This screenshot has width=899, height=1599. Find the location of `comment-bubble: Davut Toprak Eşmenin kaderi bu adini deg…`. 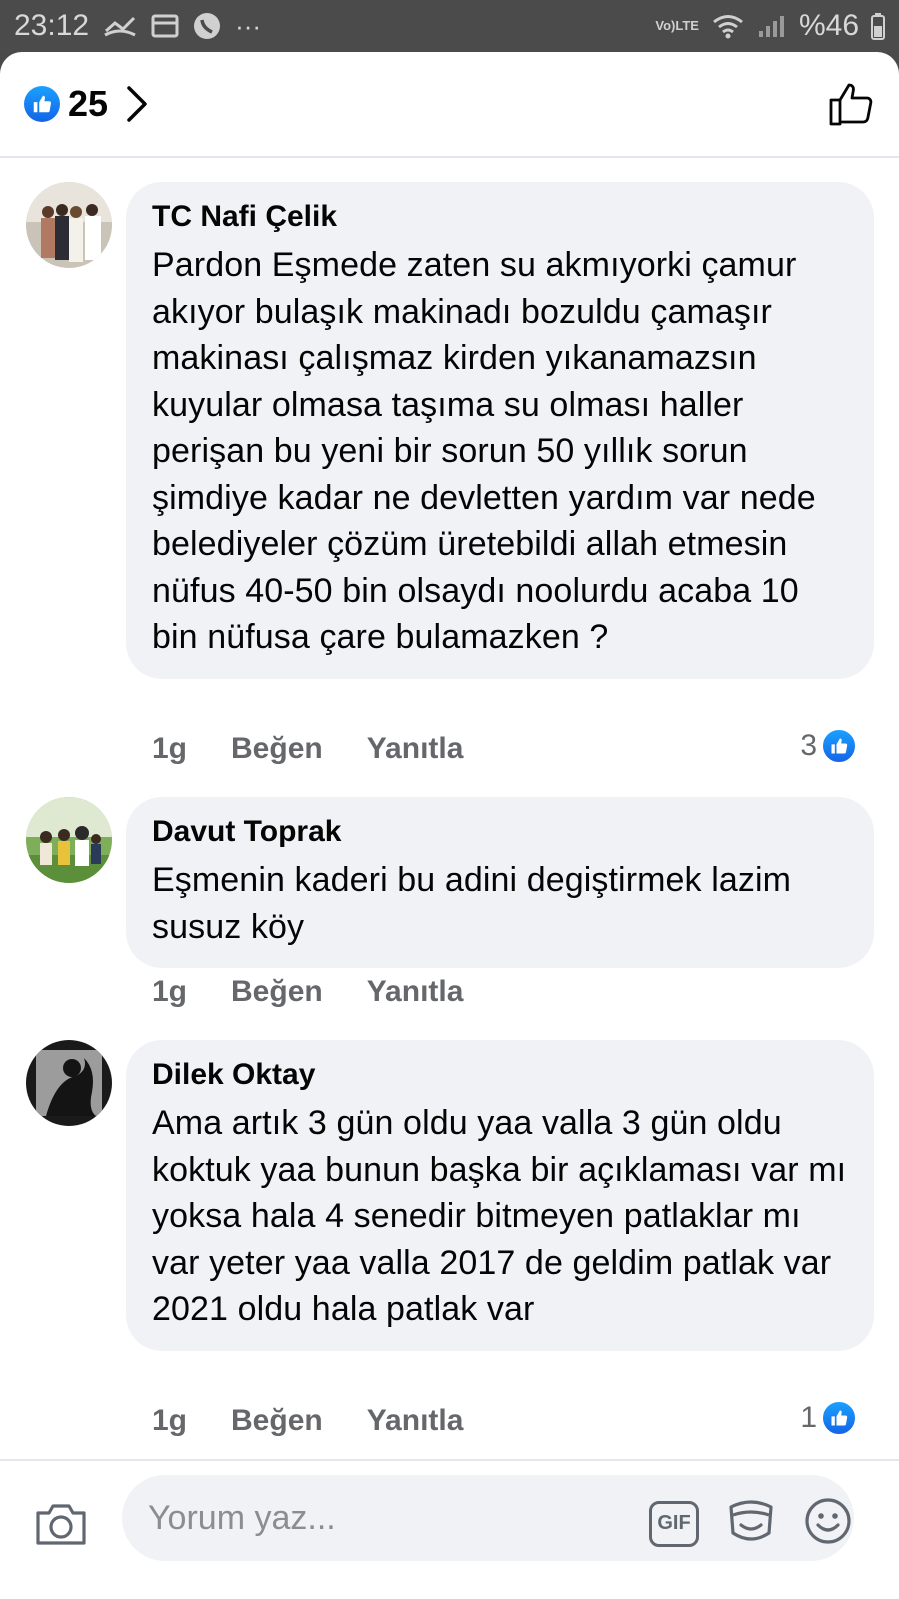

comment-bubble: Davut Toprak Eşmenin kaderi bu adini deg… is located at coordinates (500, 882).